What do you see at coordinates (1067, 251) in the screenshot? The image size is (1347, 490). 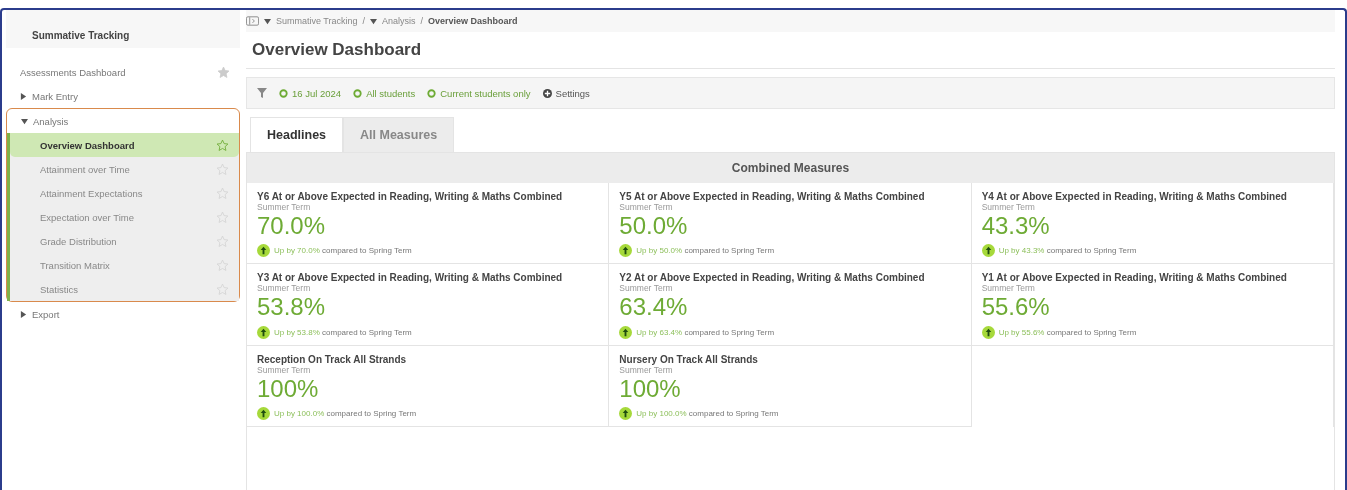 I see `change-text: Up by 43.3% compared to Spring Term` at bounding box center [1067, 251].